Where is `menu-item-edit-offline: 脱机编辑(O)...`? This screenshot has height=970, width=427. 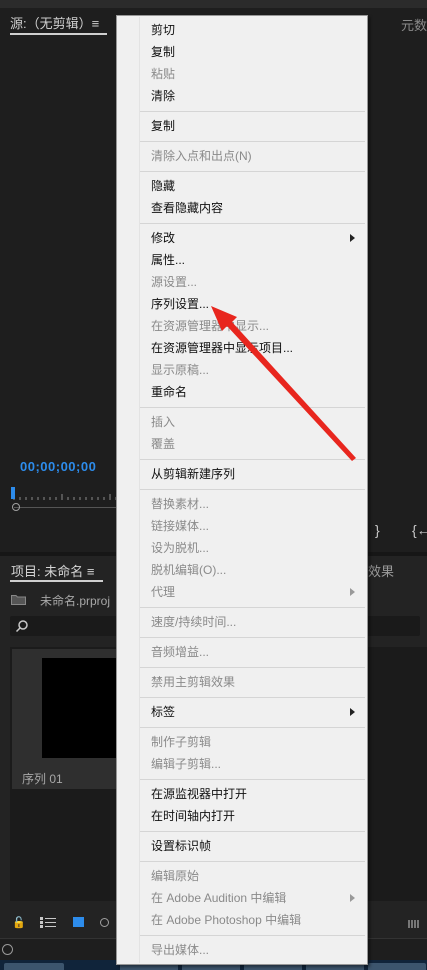 menu-item-edit-offline: 脱机编辑(O)... is located at coordinates (188, 570).